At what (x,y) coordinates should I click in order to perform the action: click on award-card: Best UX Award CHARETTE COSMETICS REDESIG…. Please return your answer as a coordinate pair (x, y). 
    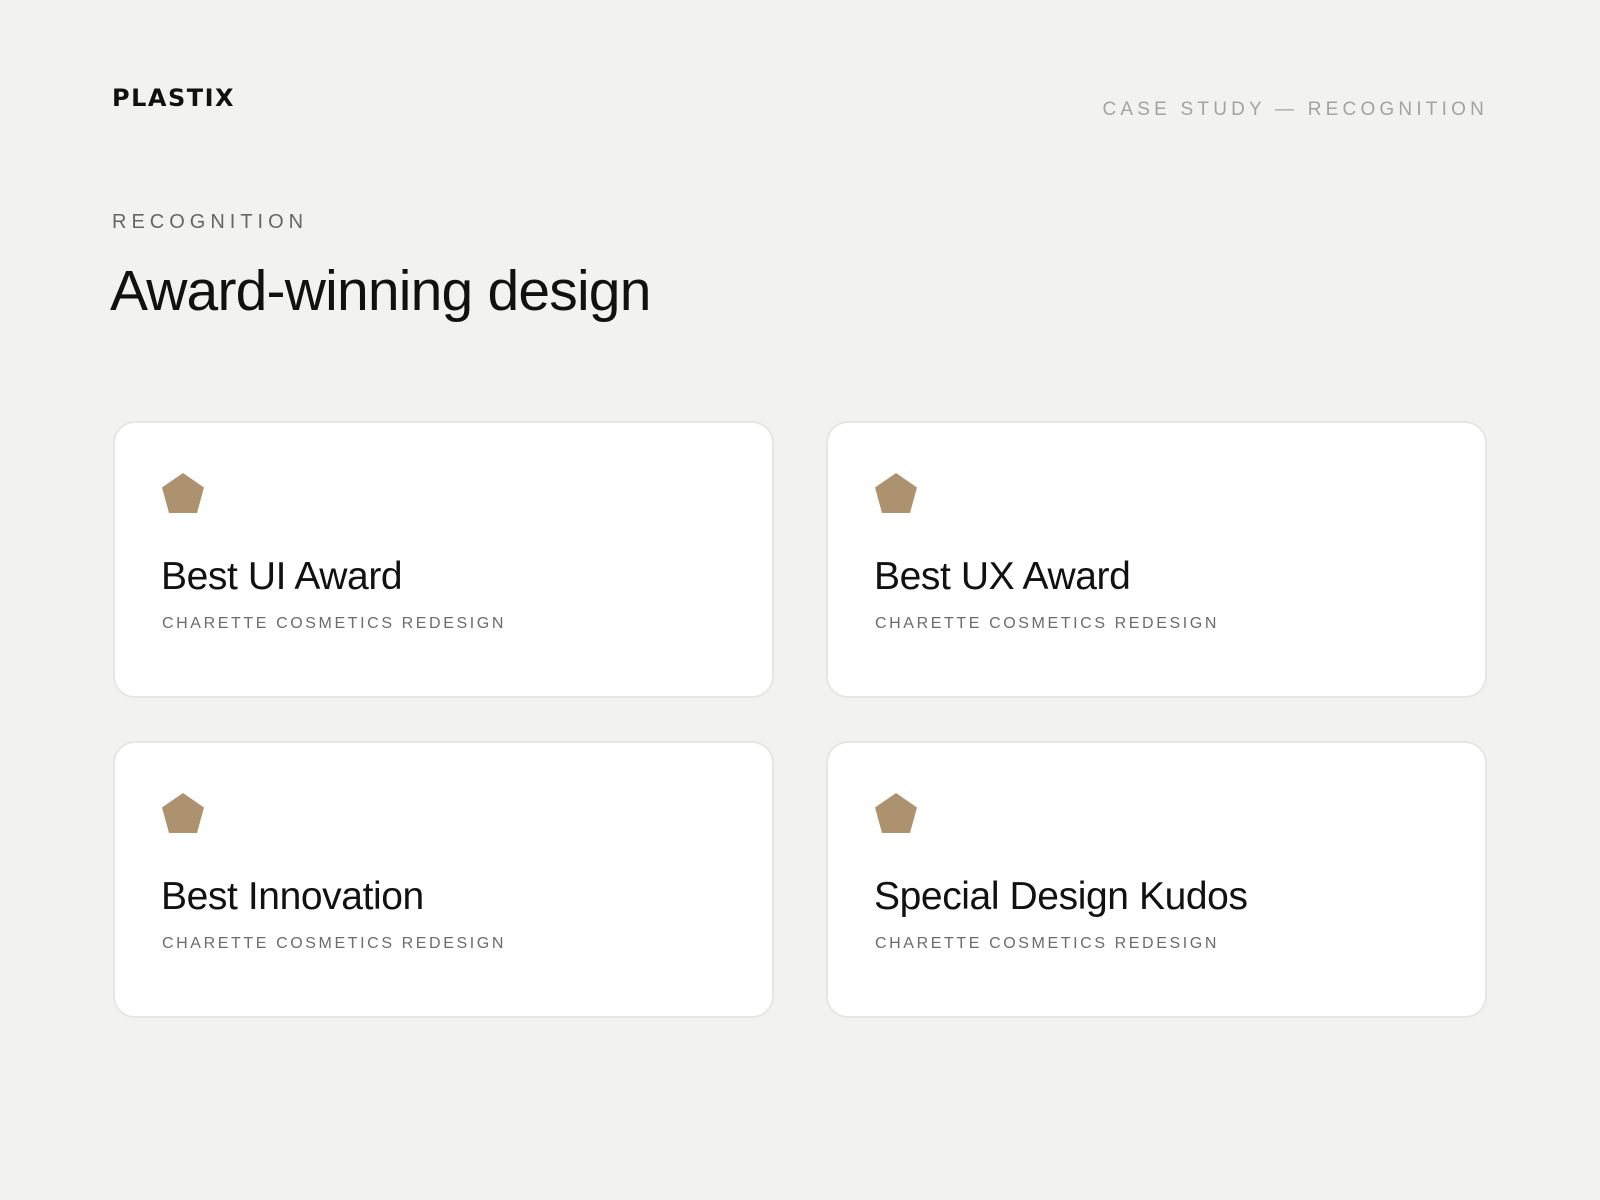
    Looking at the image, I should click on (1156, 559).